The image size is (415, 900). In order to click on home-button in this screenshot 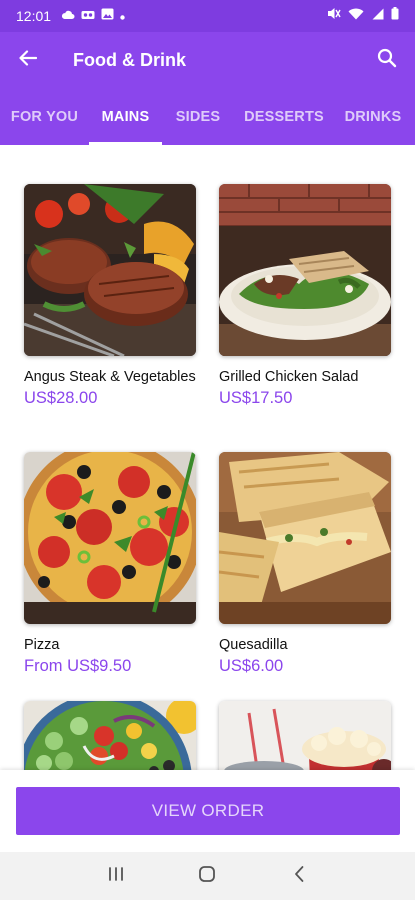, I will do `click(207, 876)`.